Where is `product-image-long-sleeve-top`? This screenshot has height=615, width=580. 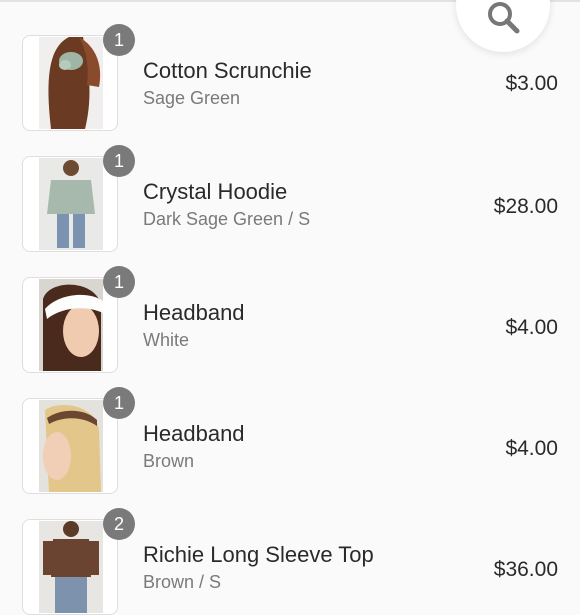
product-image-long-sleeve-top is located at coordinates (71, 567).